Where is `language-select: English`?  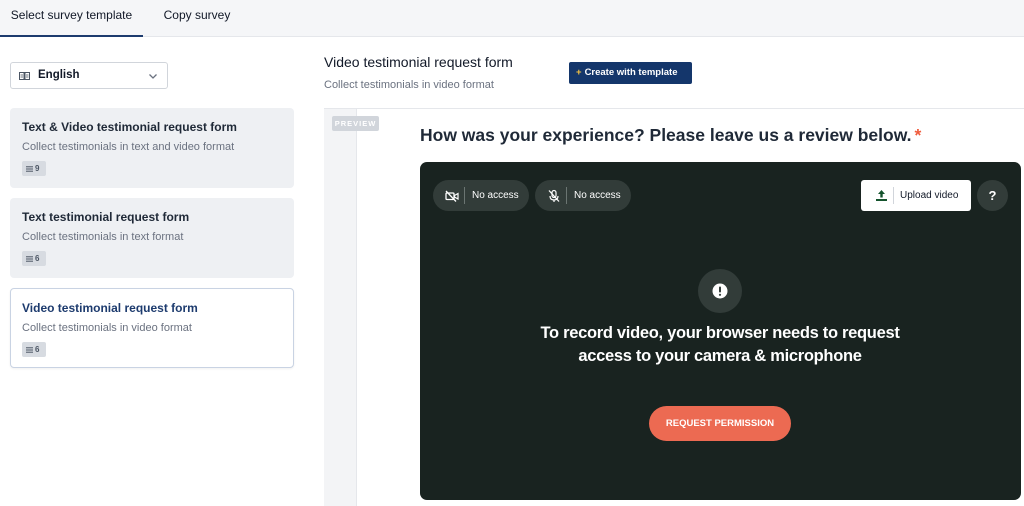
language-select: English is located at coordinates (89, 75).